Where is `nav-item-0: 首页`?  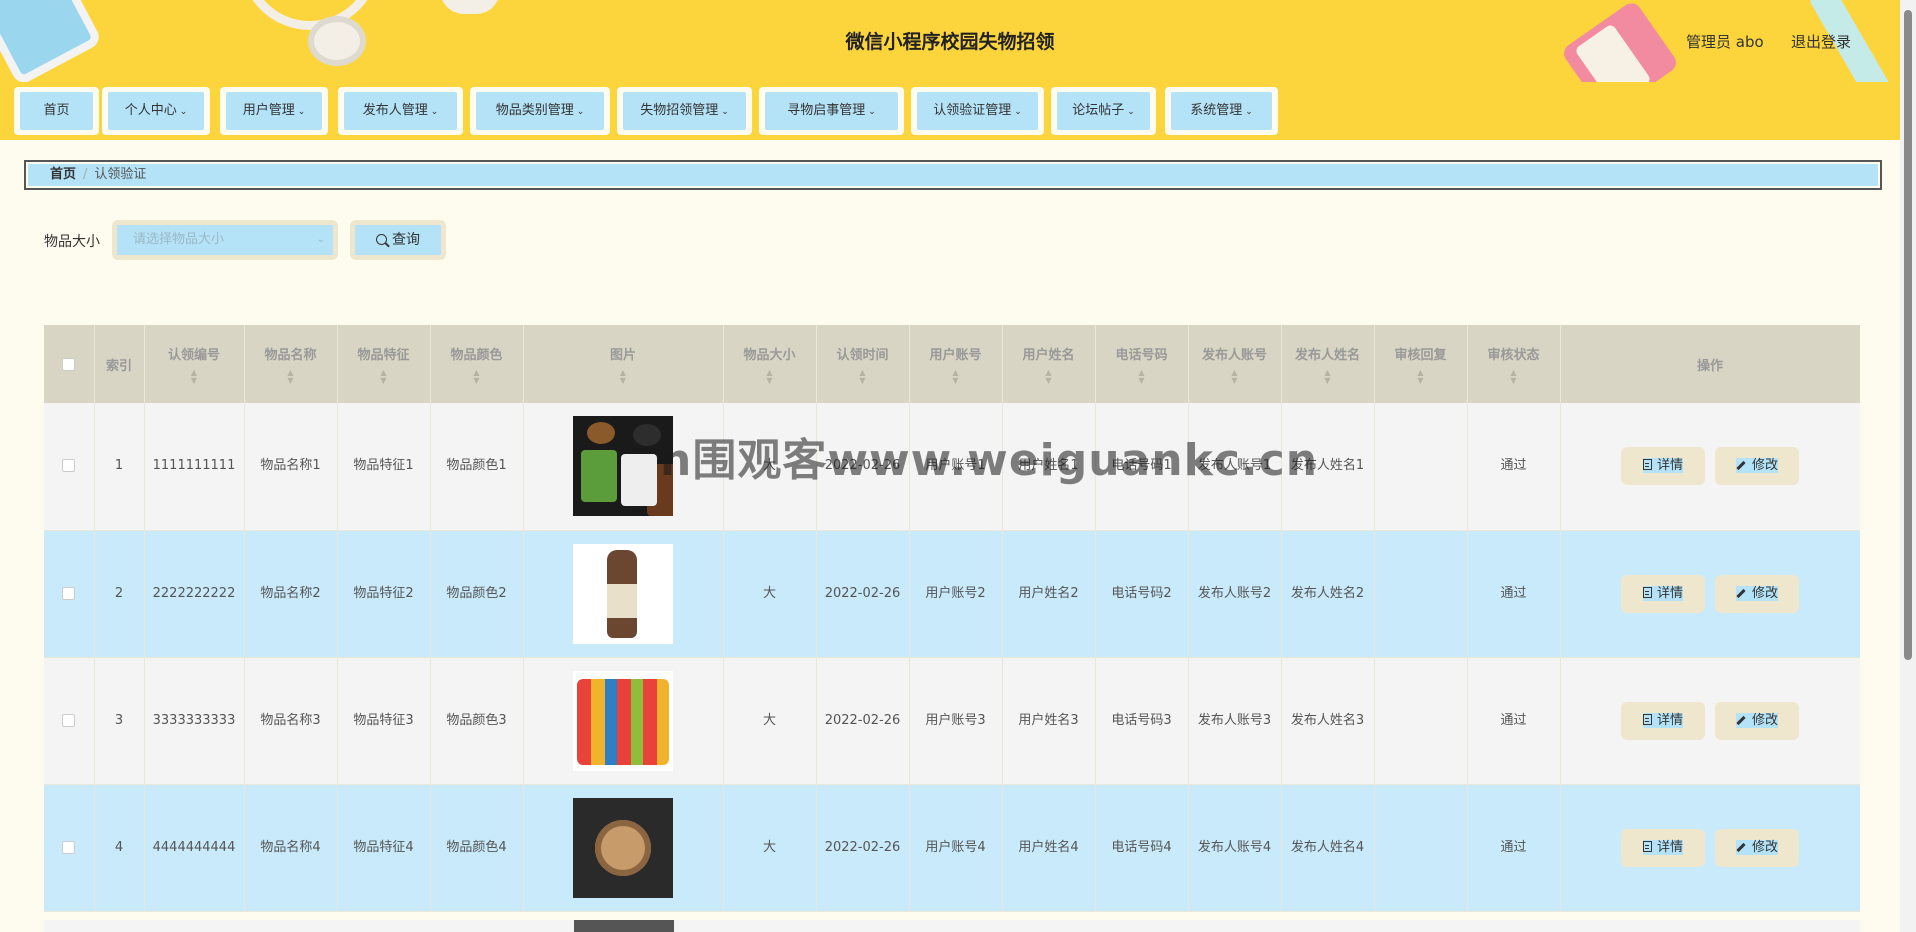 nav-item-0: 首页 is located at coordinates (56, 111).